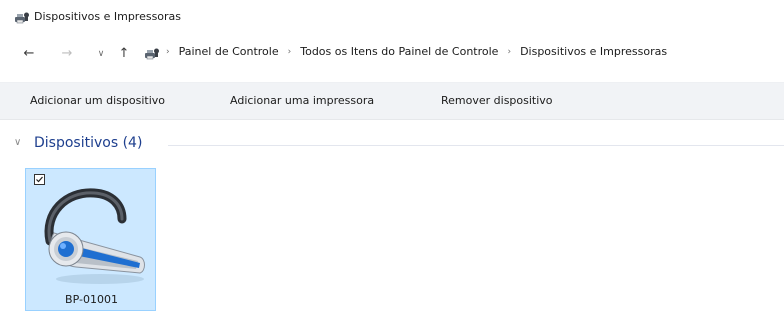 The height and width of the screenshot is (311, 784). What do you see at coordinates (124, 53) in the screenshot?
I see `up-arrow-icon: ↑` at bounding box center [124, 53].